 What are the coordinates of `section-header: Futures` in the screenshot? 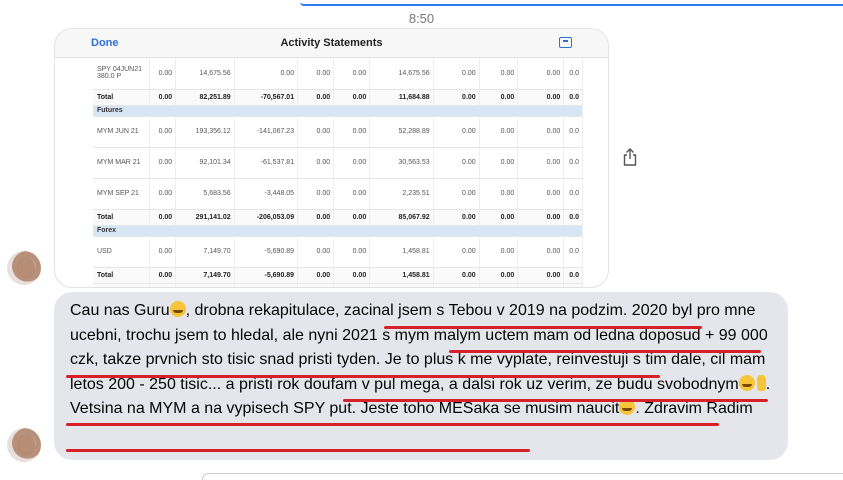 It's located at (338, 111).